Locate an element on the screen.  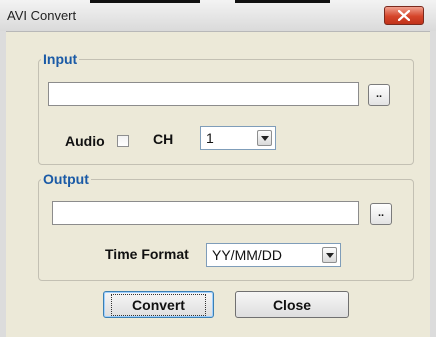
input-browse-button: .. is located at coordinates (379, 95).